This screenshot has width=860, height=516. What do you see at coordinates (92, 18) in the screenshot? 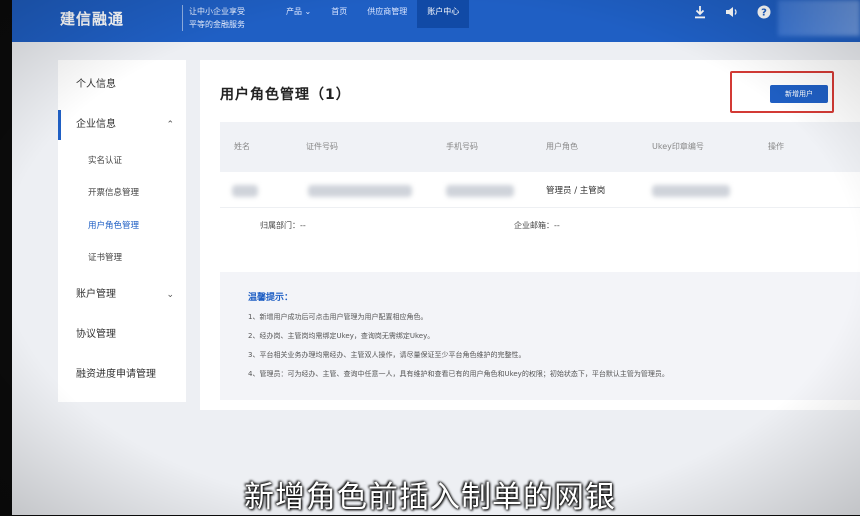
I see `brand-logo: 建信融通` at bounding box center [92, 18].